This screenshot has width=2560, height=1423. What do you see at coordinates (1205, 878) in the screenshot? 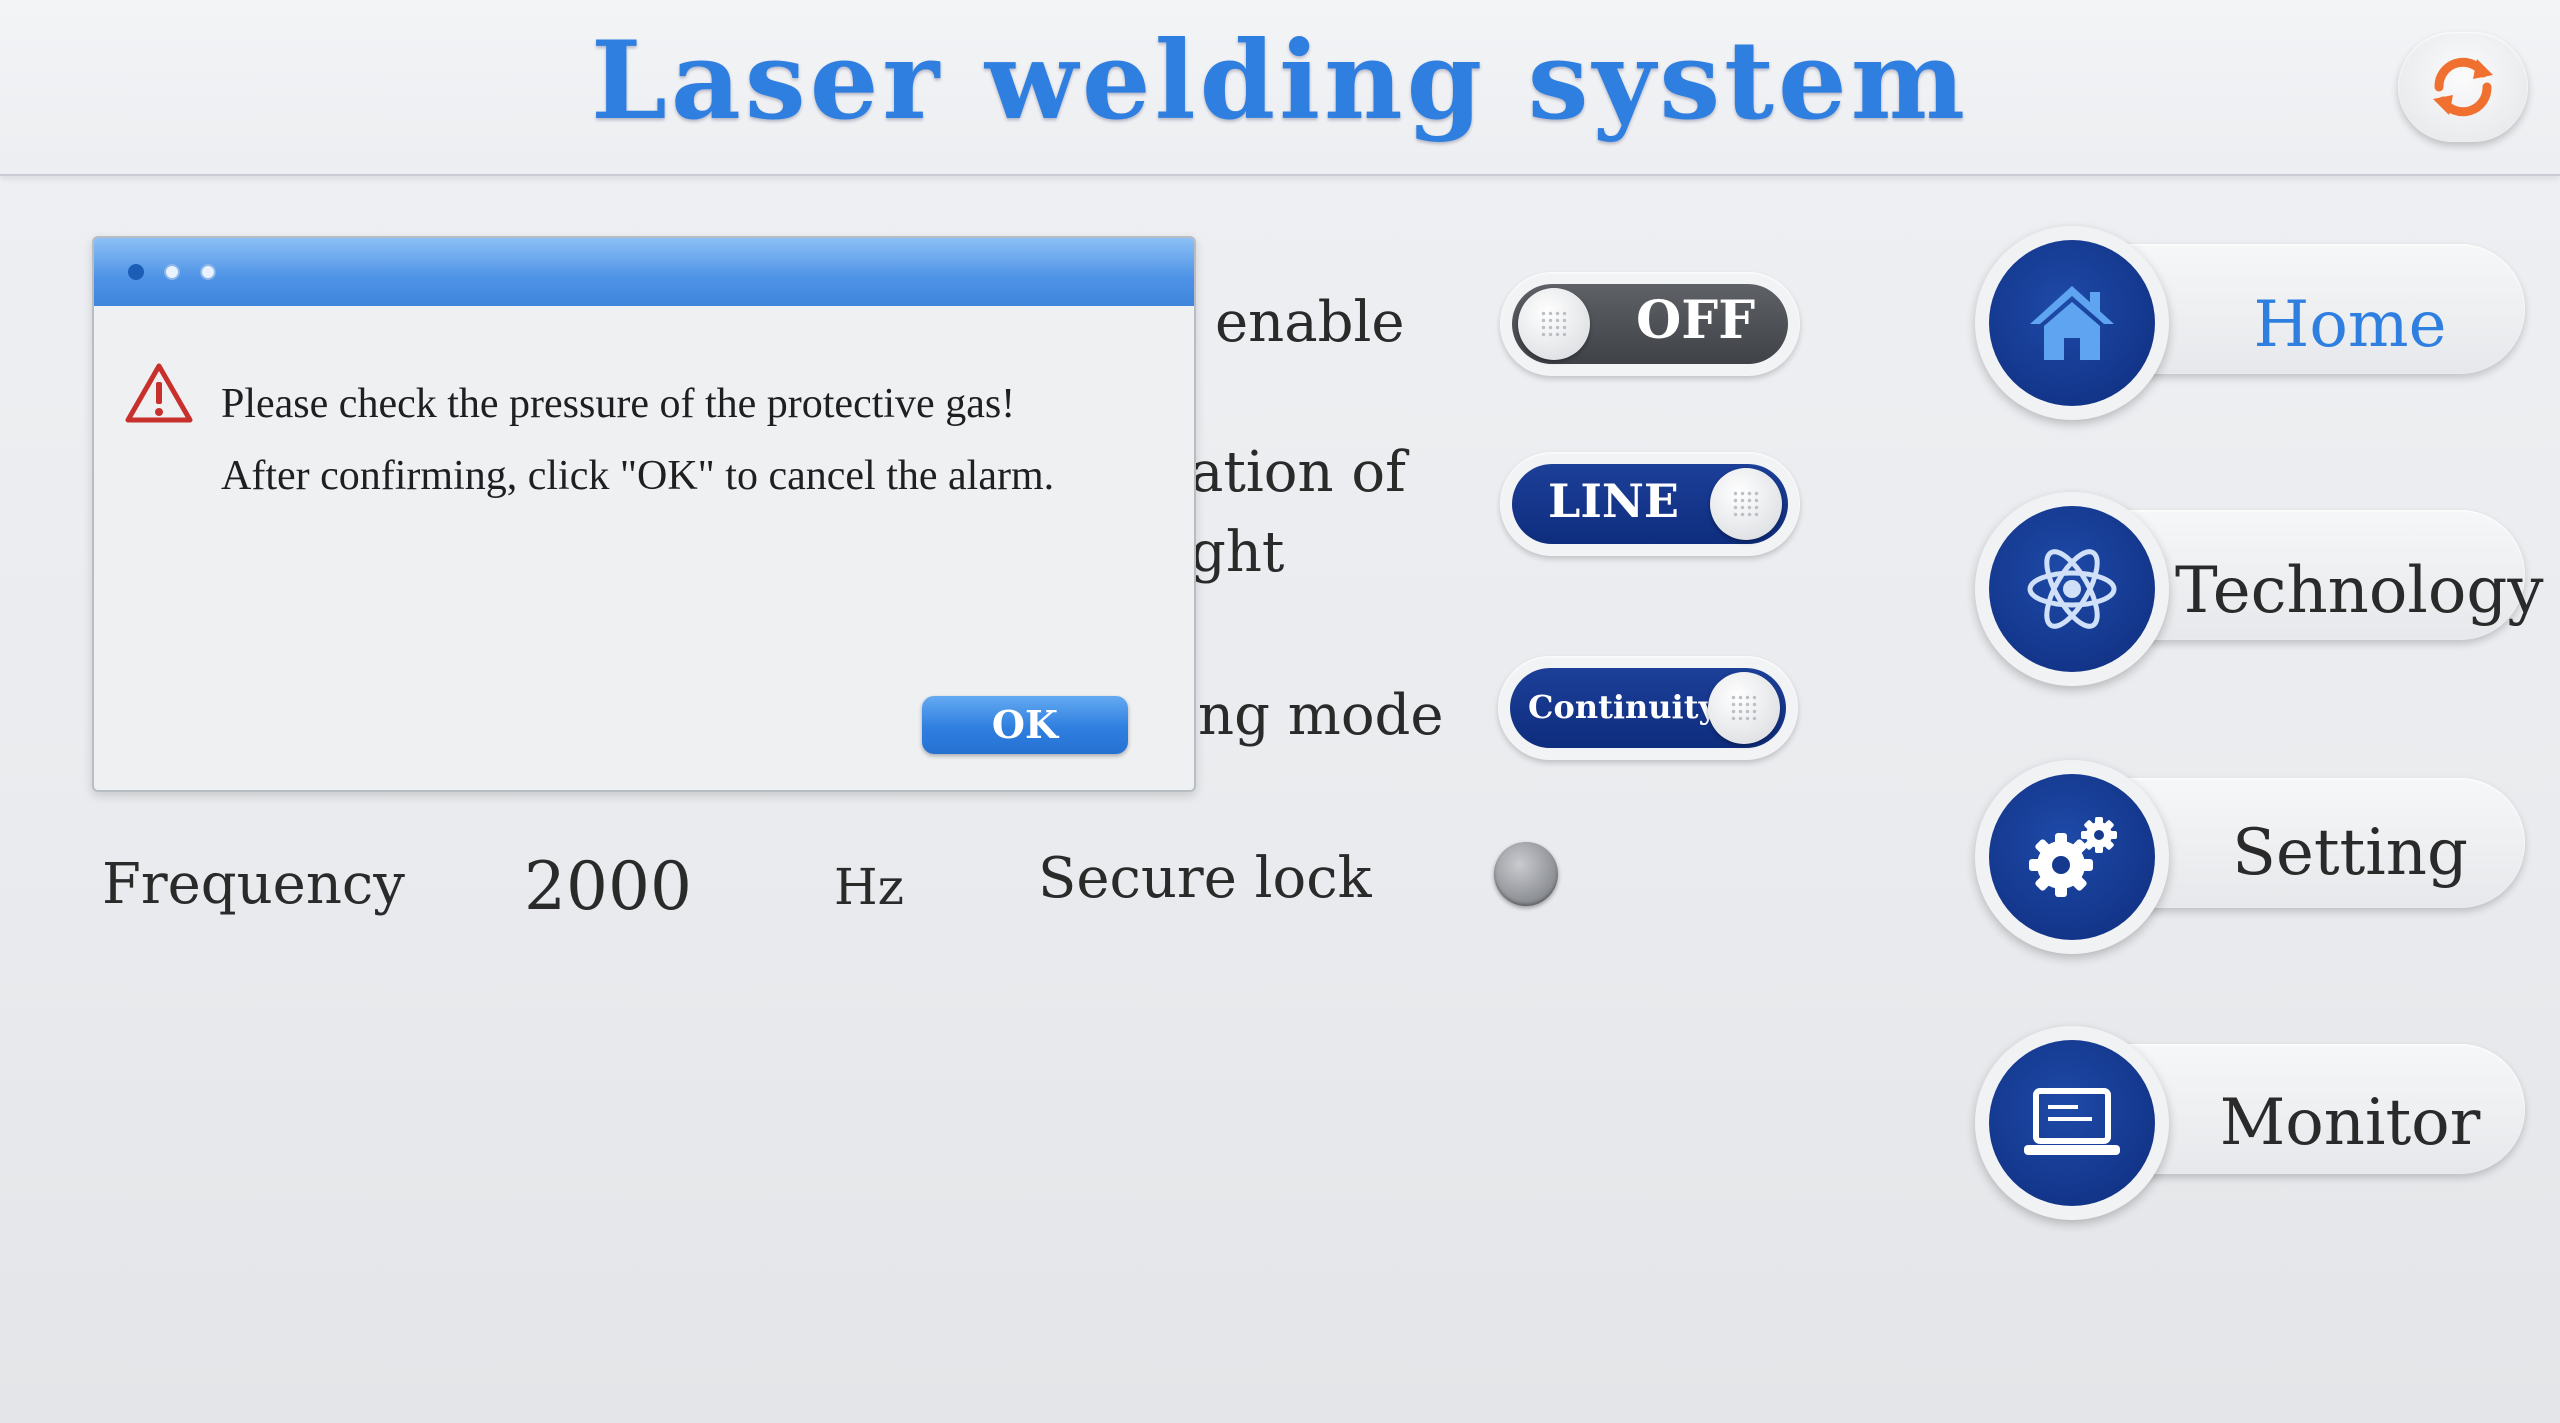
I see `secure-lock-label: Secure lock` at bounding box center [1205, 878].